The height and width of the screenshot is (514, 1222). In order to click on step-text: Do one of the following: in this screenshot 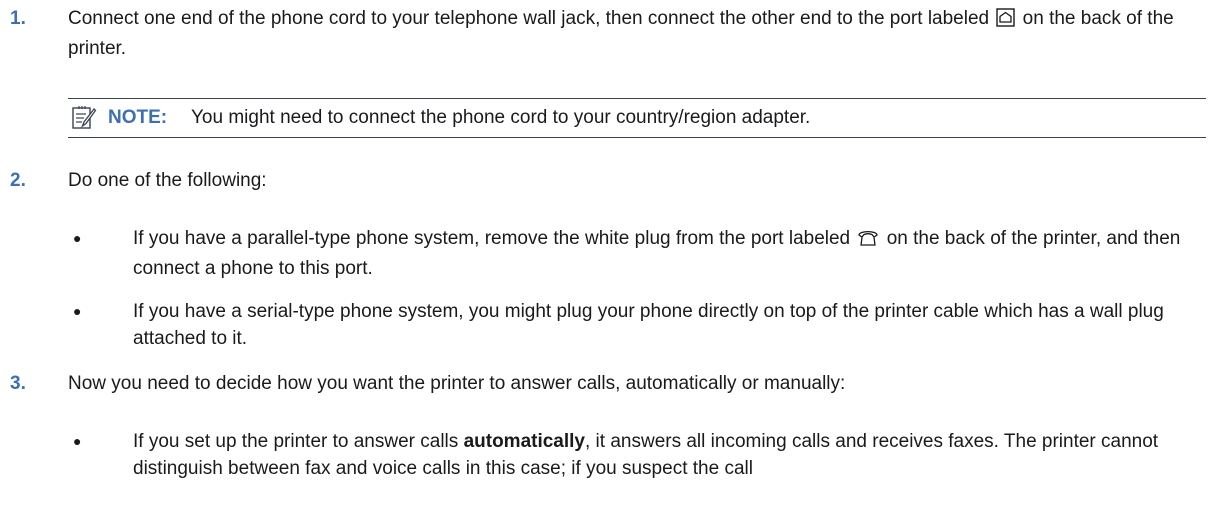, I will do `click(167, 180)`.